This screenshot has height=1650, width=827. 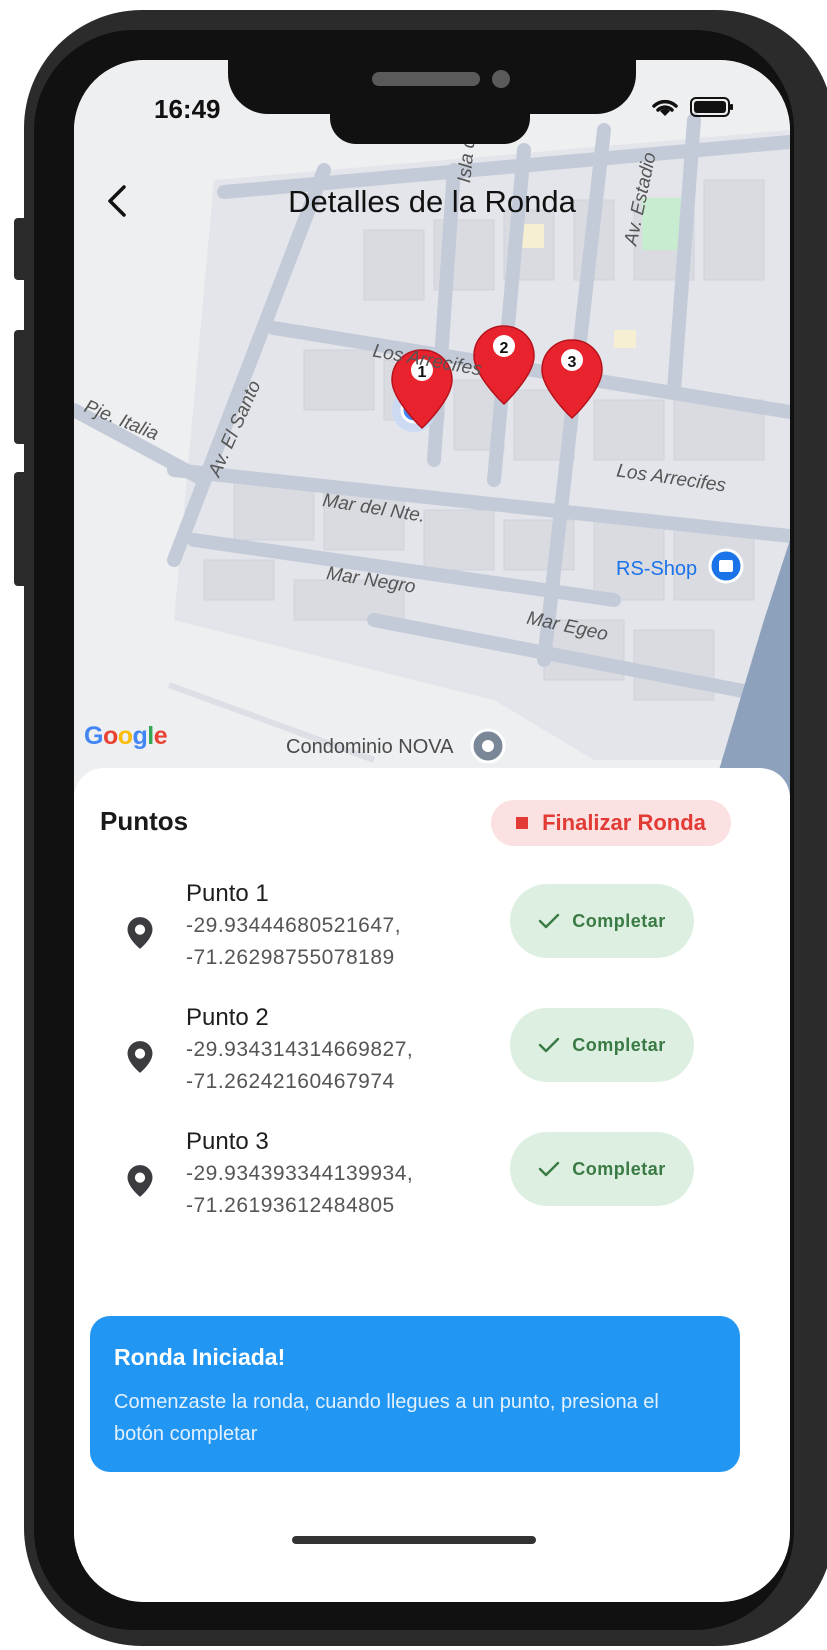 I want to click on point-latitude: -29.93444680521647,, so click(x=294, y=925).